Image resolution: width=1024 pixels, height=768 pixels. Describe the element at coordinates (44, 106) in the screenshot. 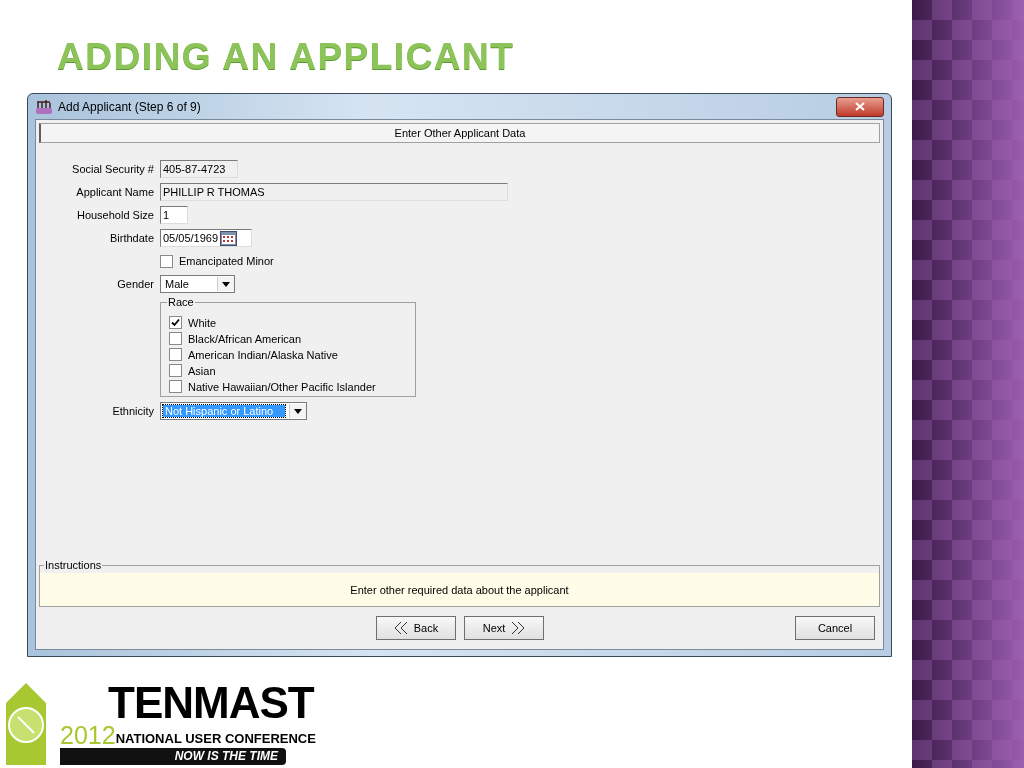

I see `app-icon` at that location.